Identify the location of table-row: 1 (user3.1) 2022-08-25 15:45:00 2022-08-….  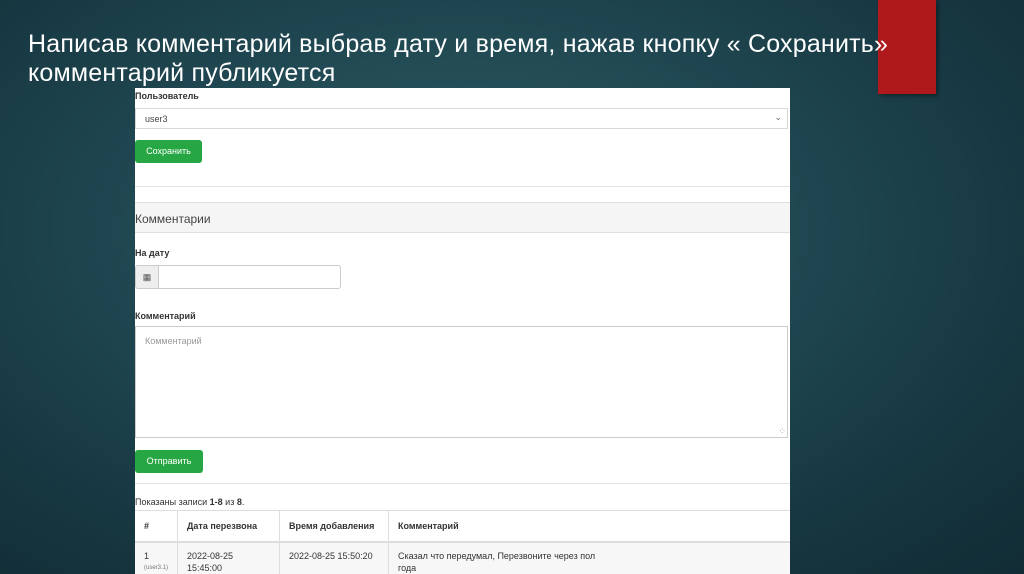
(462, 558).